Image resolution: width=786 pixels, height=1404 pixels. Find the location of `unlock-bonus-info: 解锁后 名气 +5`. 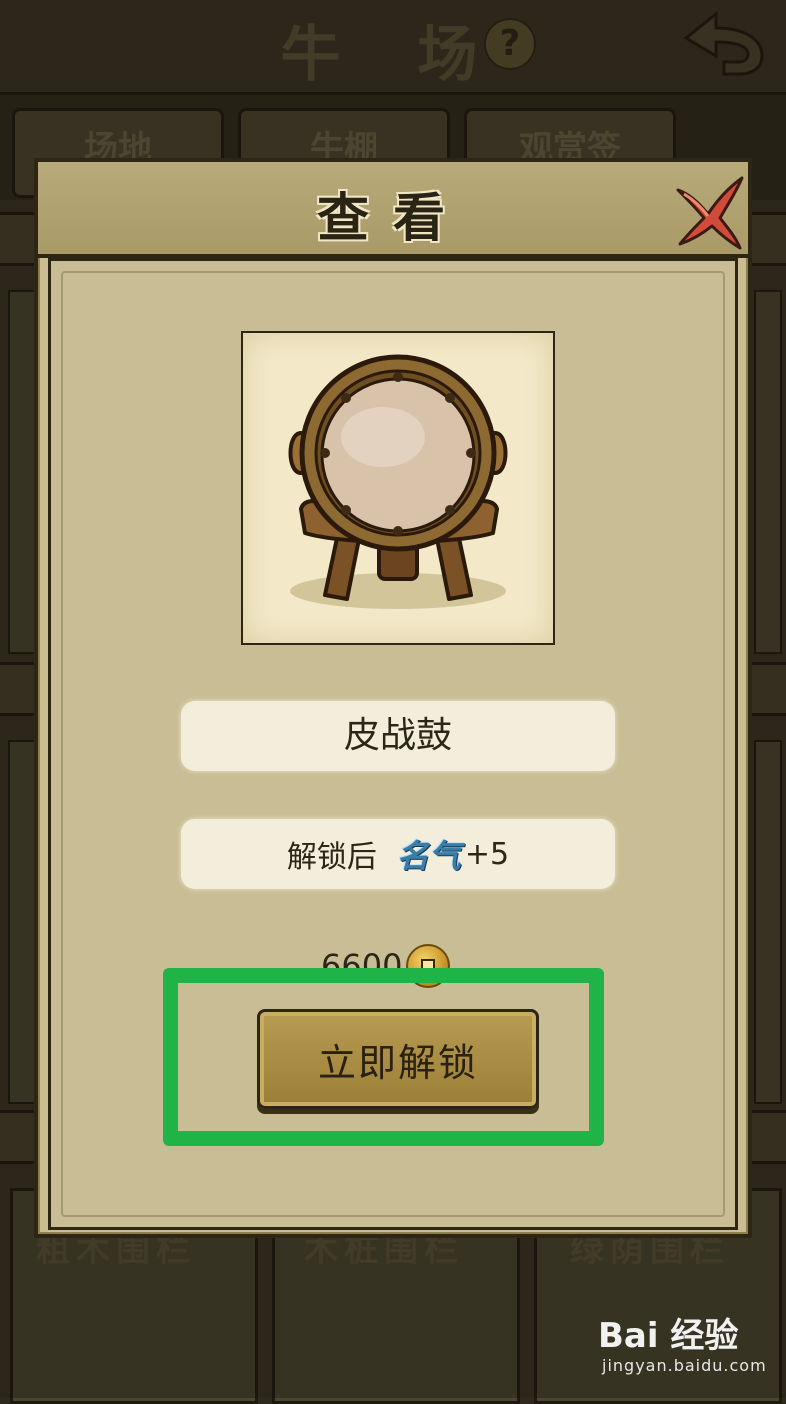

unlock-bonus-info: 解锁后 名气 +5 is located at coordinates (398, 854).